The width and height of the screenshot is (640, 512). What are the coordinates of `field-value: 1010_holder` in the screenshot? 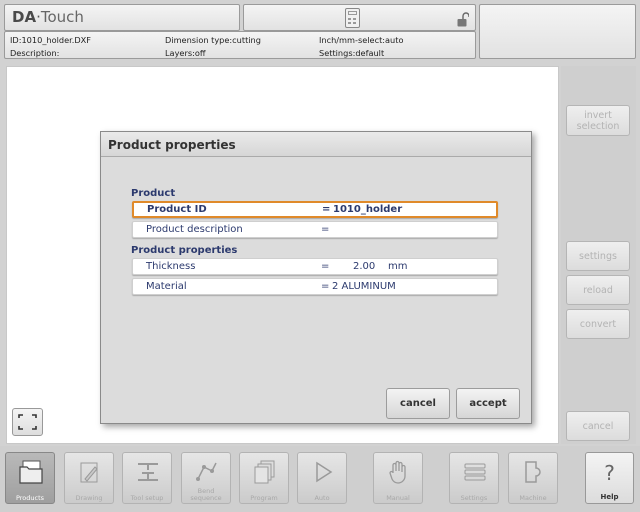 It's located at (368, 209).